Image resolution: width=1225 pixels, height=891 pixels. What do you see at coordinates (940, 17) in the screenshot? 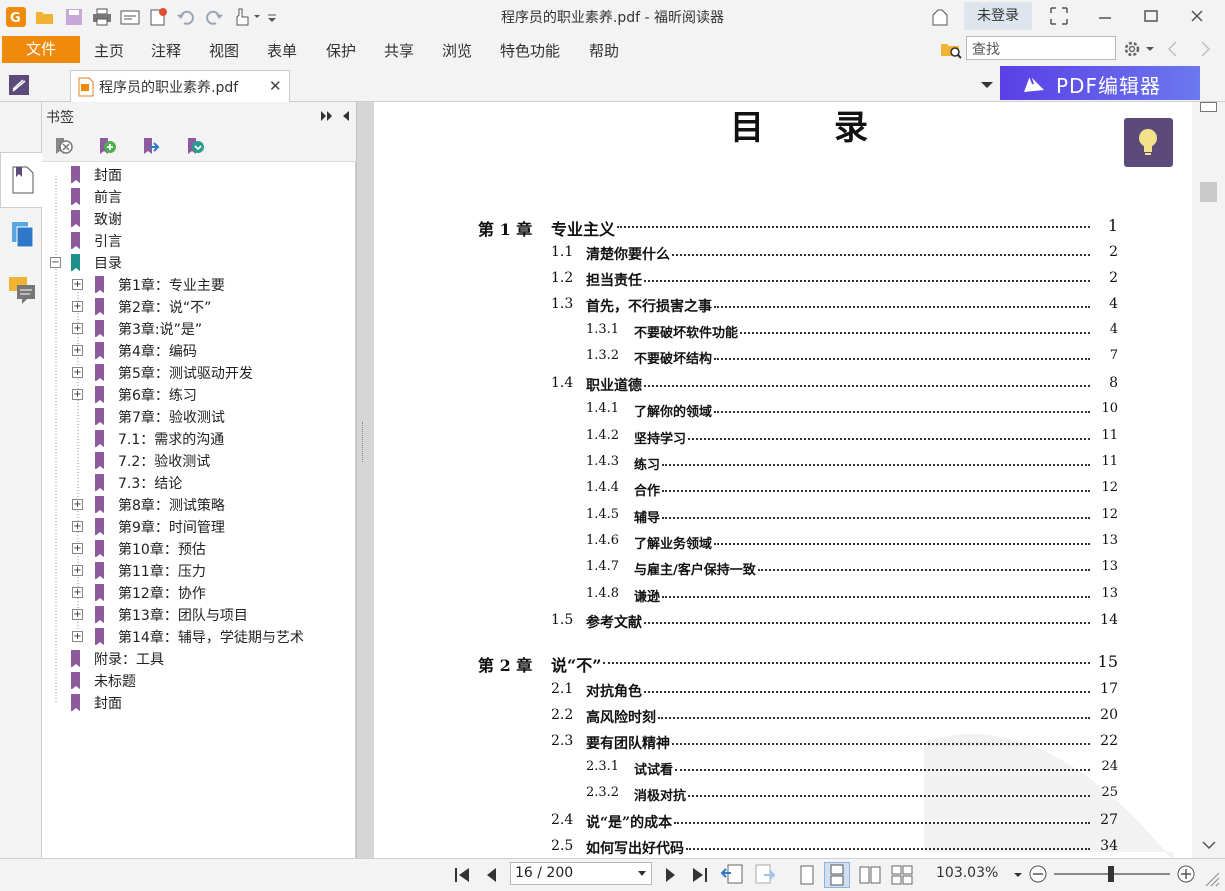
I see `skin-icon` at bounding box center [940, 17].